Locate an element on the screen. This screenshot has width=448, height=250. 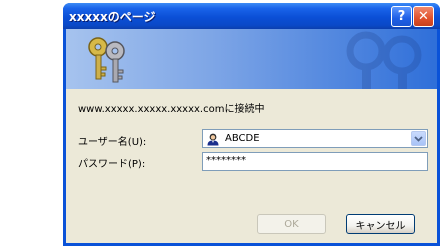
chevron-down-icon is located at coordinates (418, 138).